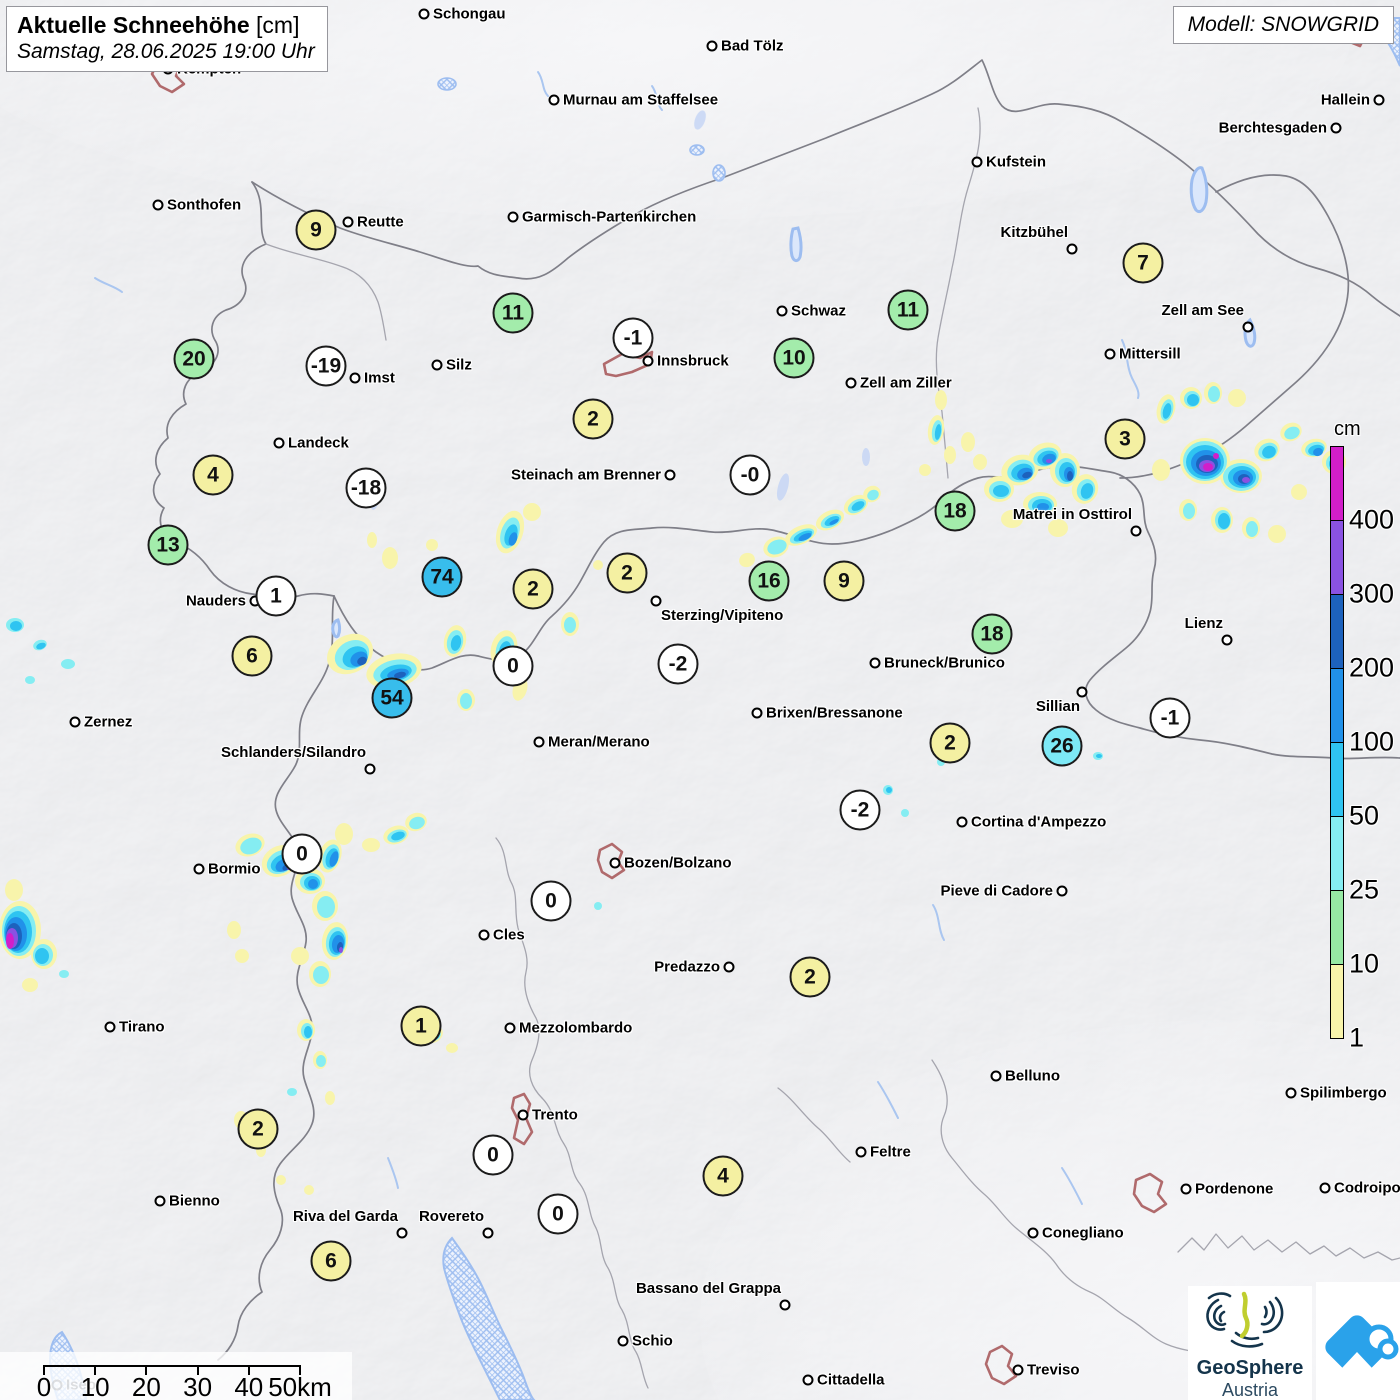 The height and width of the screenshot is (1400, 1400). I want to click on station-value-bubble: 4, so click(723, 1176).